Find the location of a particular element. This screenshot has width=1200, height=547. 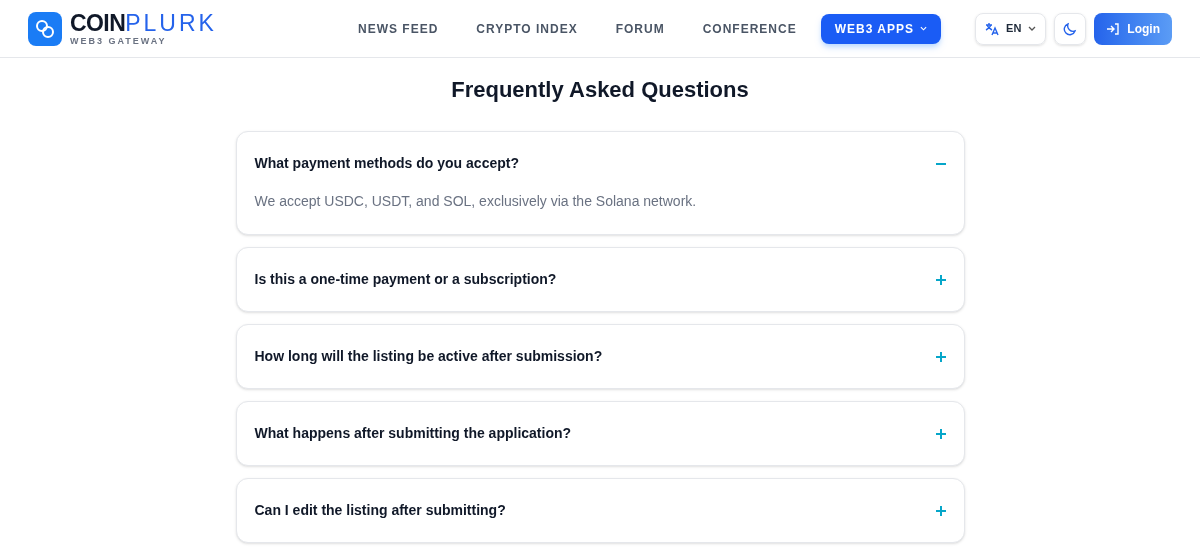

dark-mode-button is located at coordinates (1070, 28).